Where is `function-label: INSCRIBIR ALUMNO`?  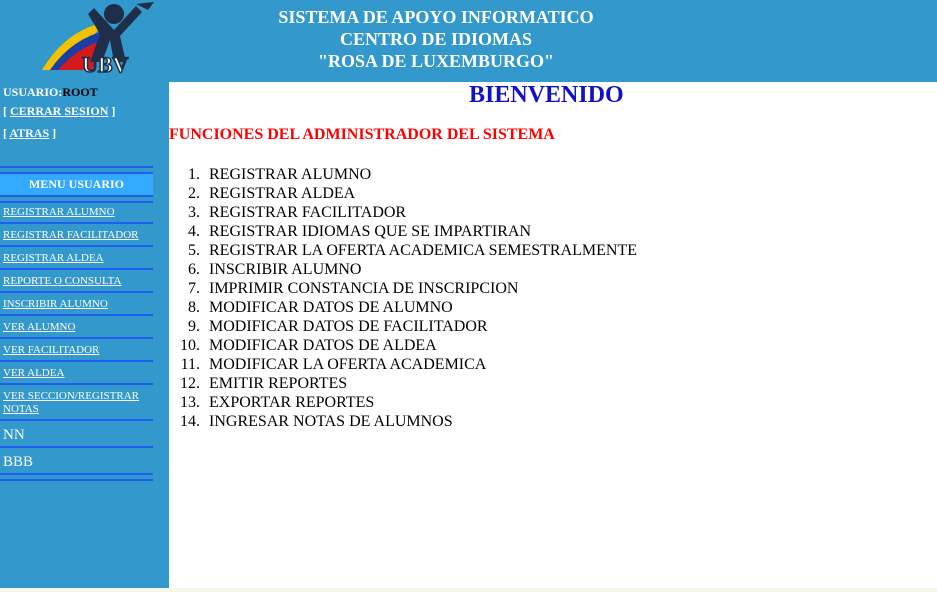
function-label: INSCRIBIR ALUMNO is located at coordinates (285, 269).